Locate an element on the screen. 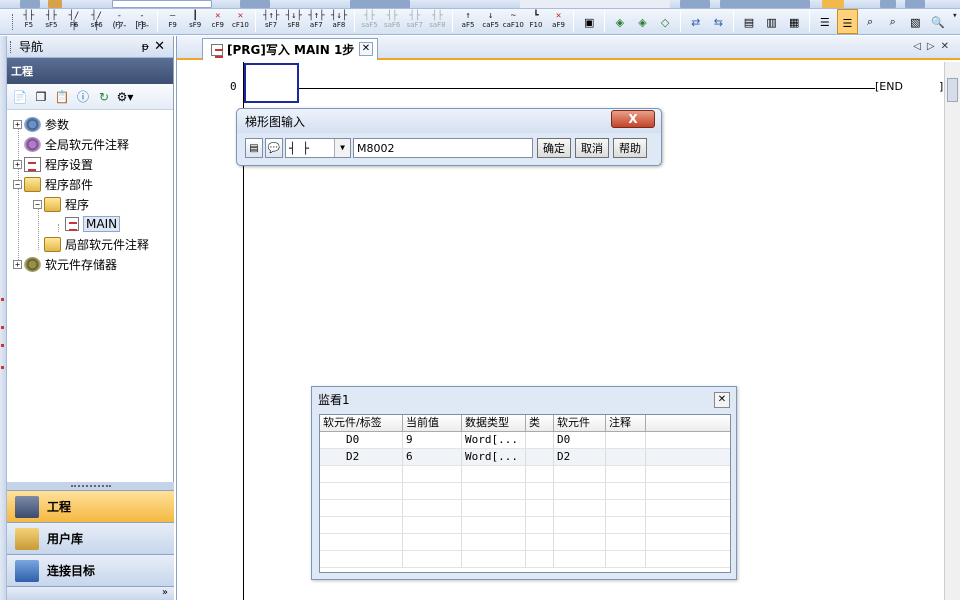 The image size is (960, 600). device-name-cell: D0 is located at coordinates (580, 440).